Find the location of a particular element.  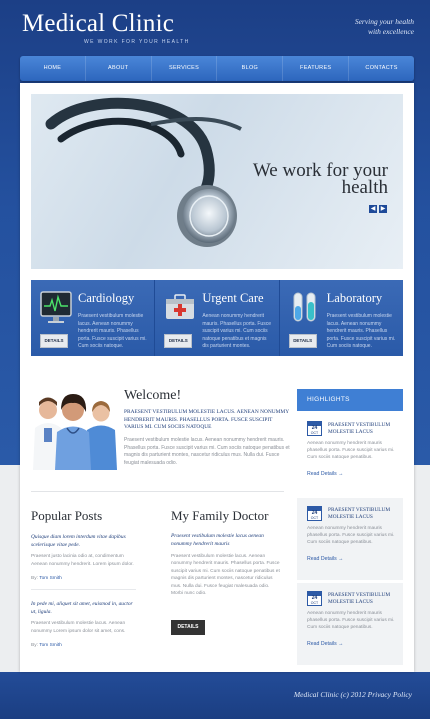

nav-blog: BLOG is located at coordinates (250, 68).